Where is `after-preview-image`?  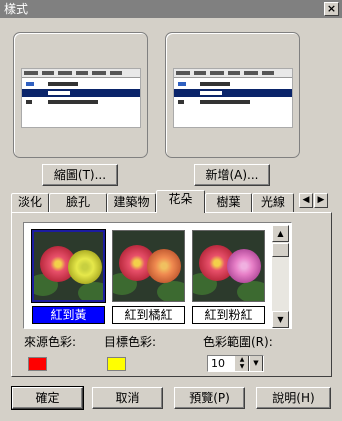
after-preview-image is located at coordinates (233, 98).